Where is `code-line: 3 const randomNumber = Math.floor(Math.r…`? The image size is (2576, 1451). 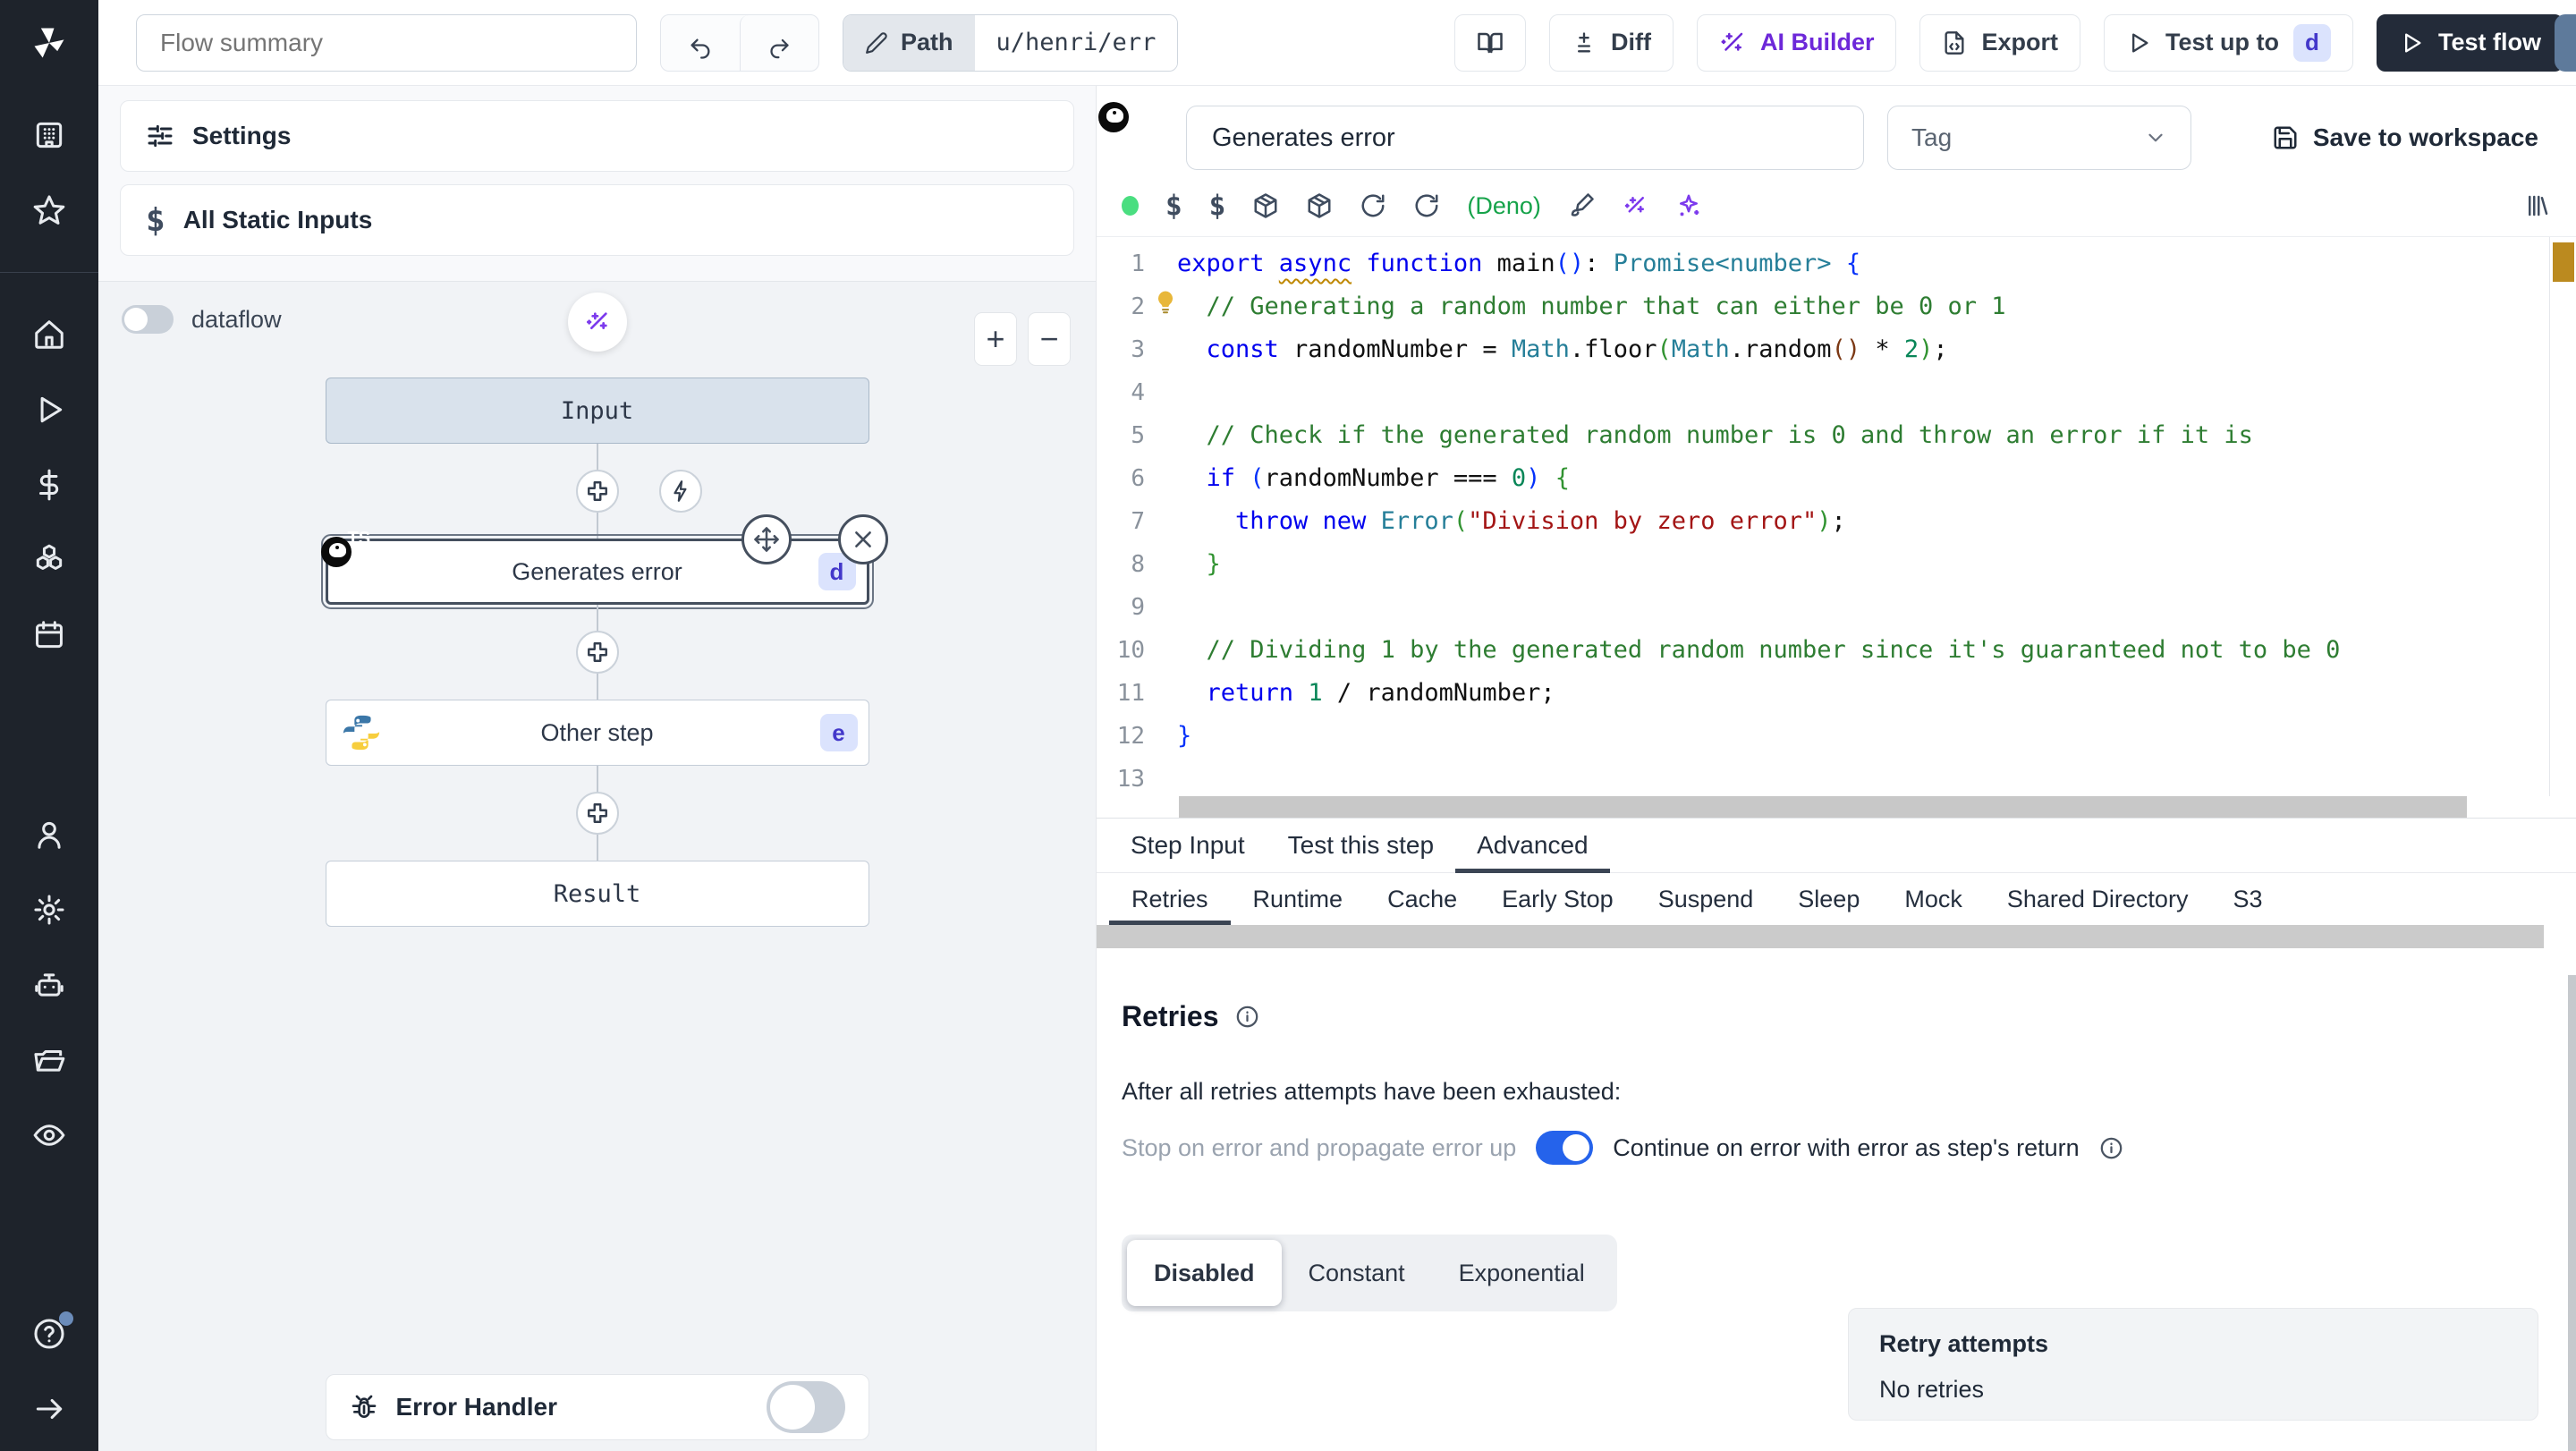
code-line: 3 const randomNumber = Math.floor(Math.r… is located at coordinates (1823, 349).